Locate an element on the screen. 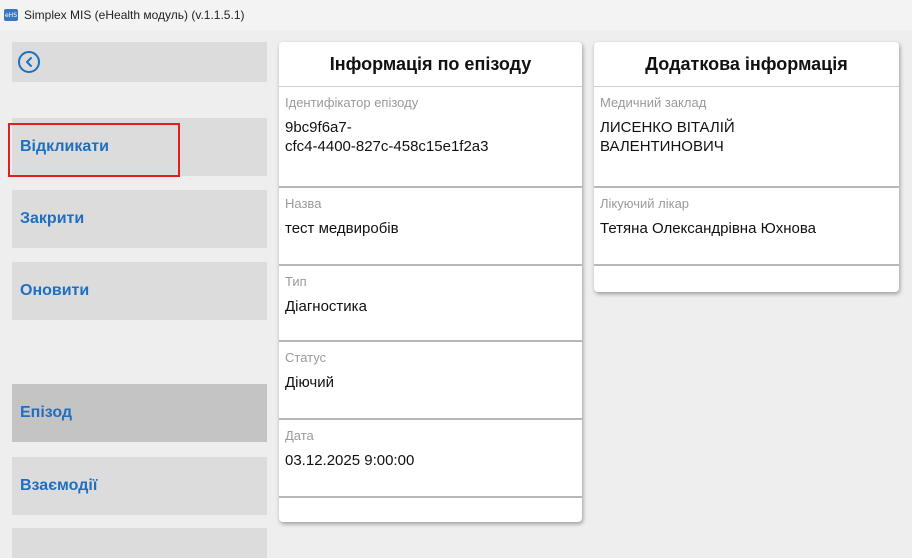 The height and width of the screenshot is (558, 912). refresh-label: Оновити is located at coordinates (55, 290).